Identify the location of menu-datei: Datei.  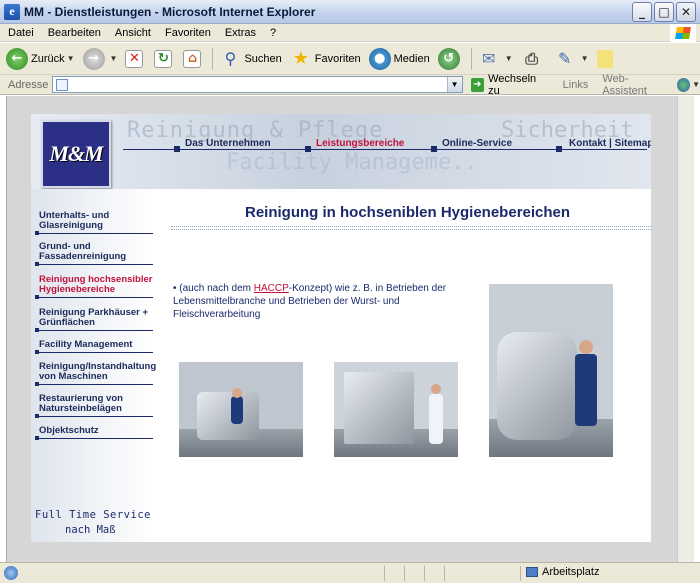
(21, 33).